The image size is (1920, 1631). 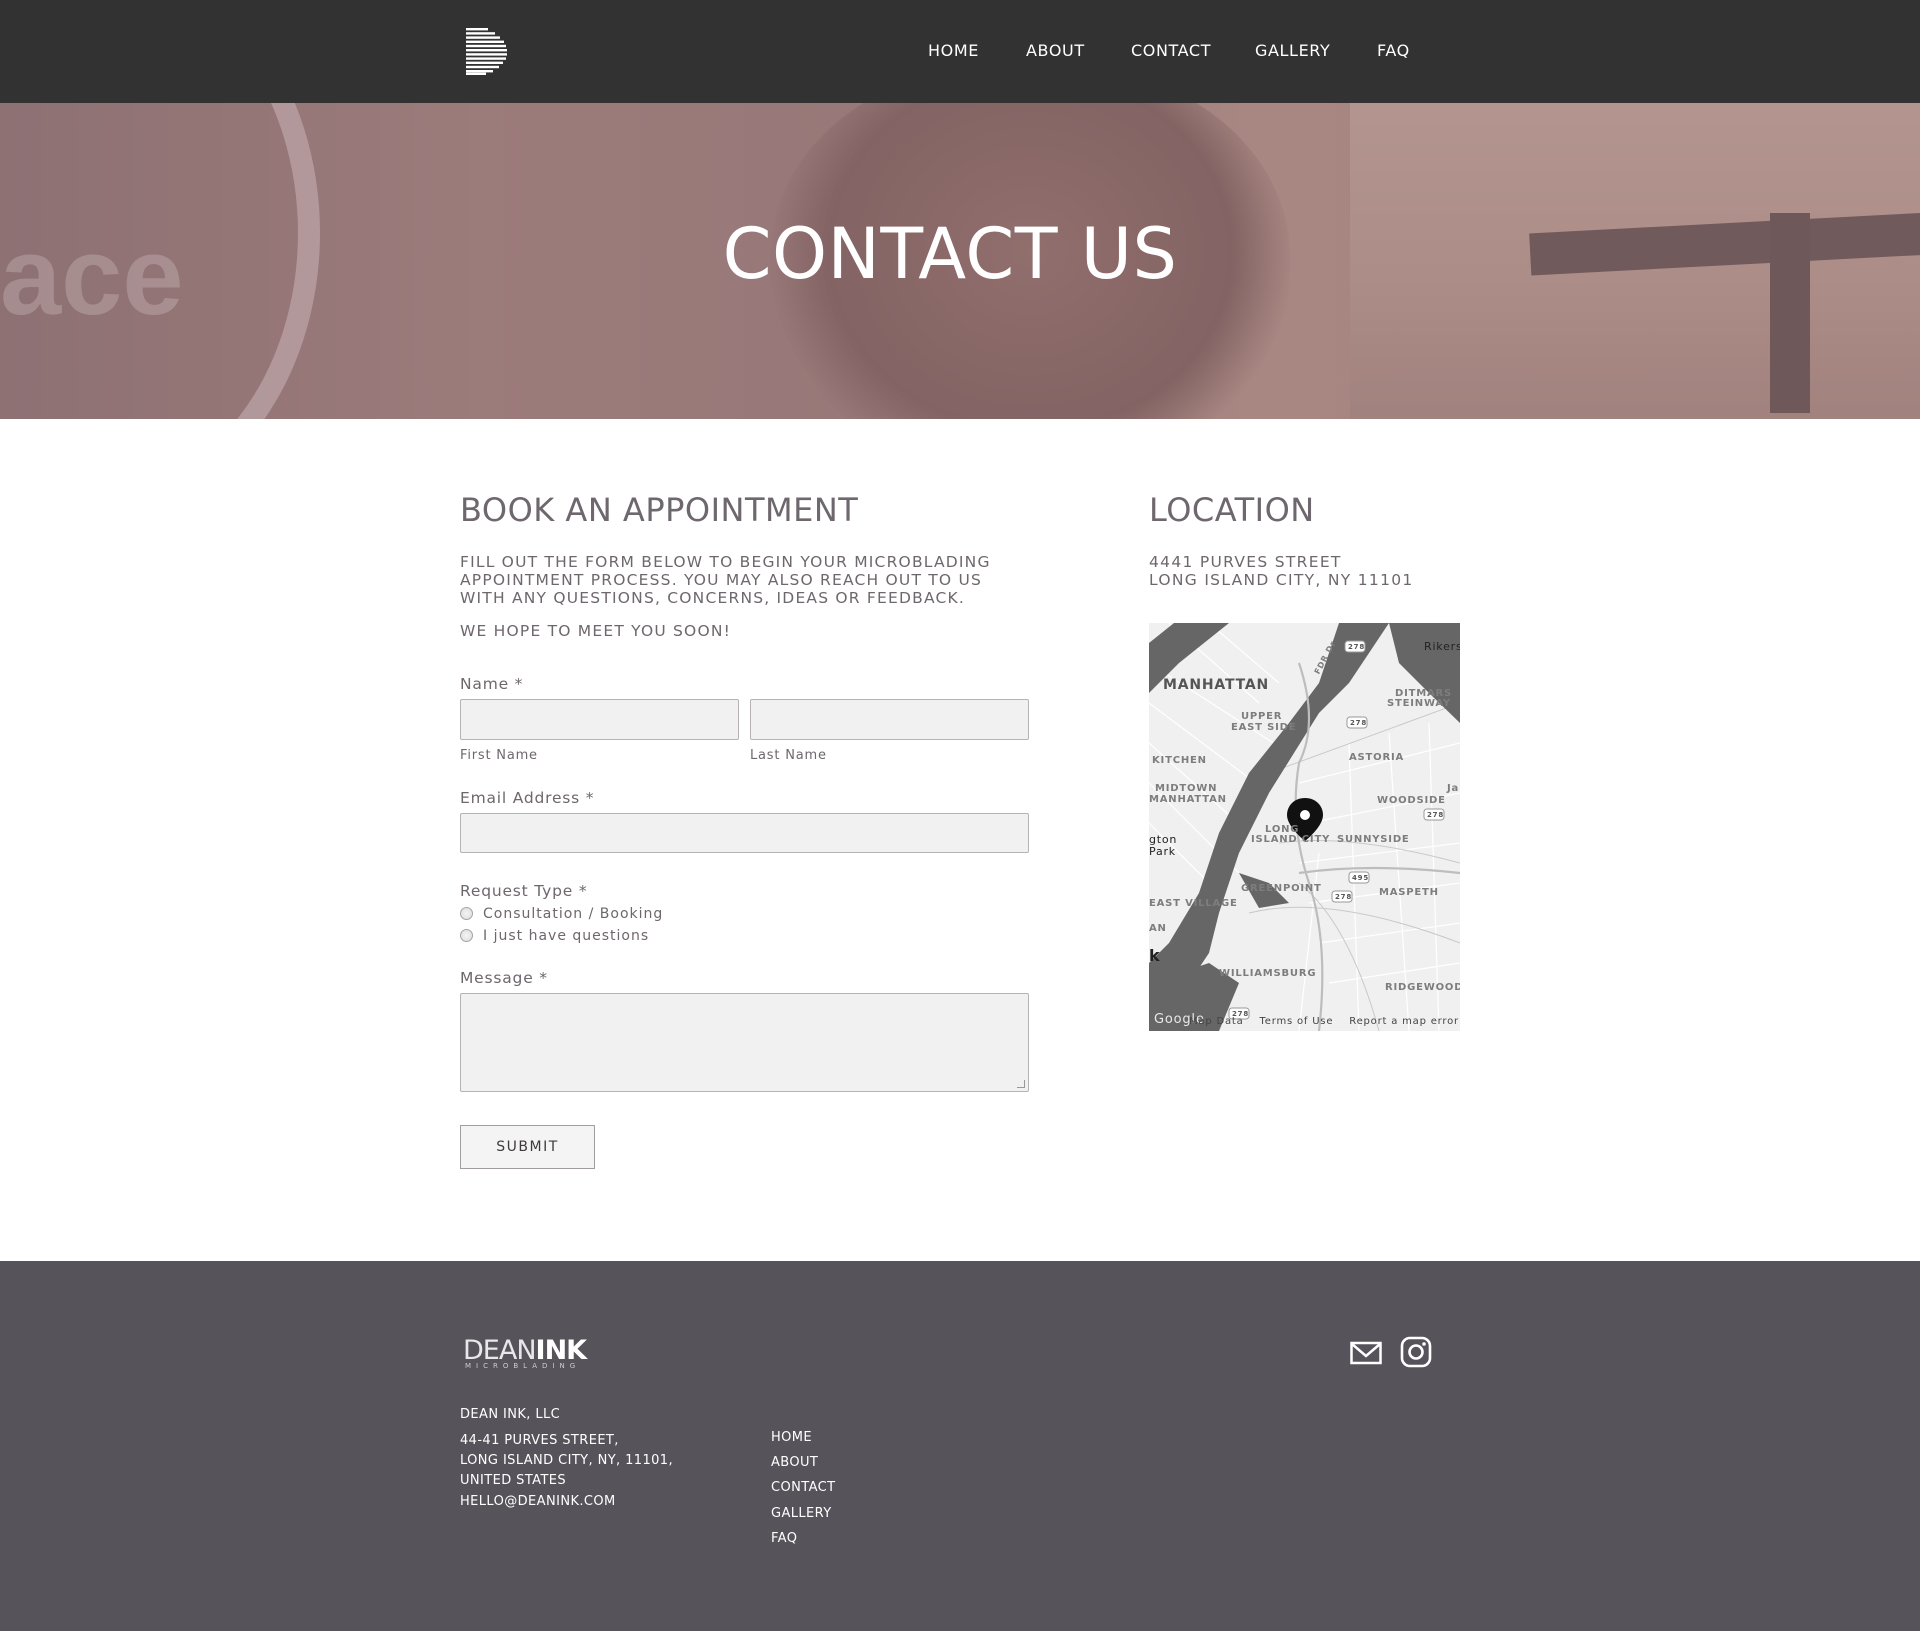 I want to click on nav-faq: FAQ, so click(x=1393, y=50).